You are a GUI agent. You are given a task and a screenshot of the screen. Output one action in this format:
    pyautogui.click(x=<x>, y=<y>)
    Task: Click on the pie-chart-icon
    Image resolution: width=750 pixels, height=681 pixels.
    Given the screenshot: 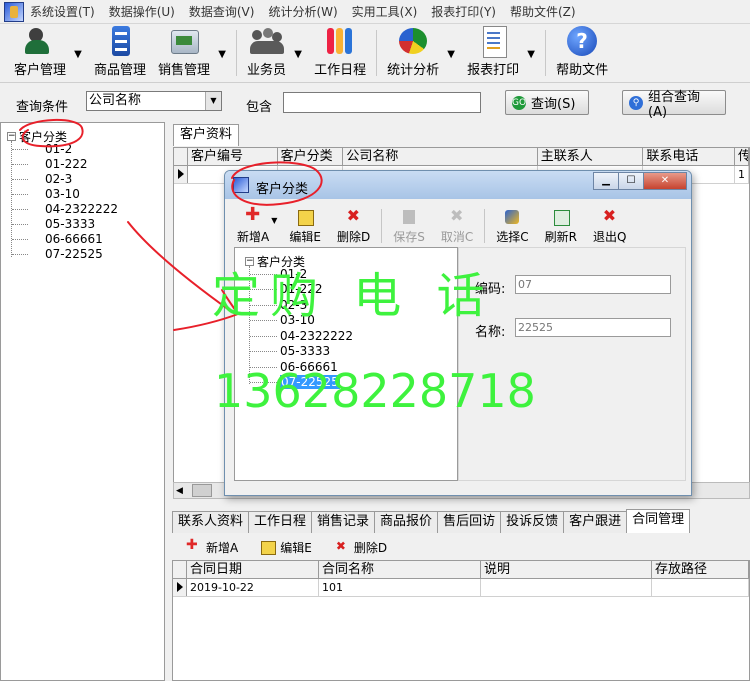 What is the action you would take?
    pyautogui.click(x=413, y=40)
    